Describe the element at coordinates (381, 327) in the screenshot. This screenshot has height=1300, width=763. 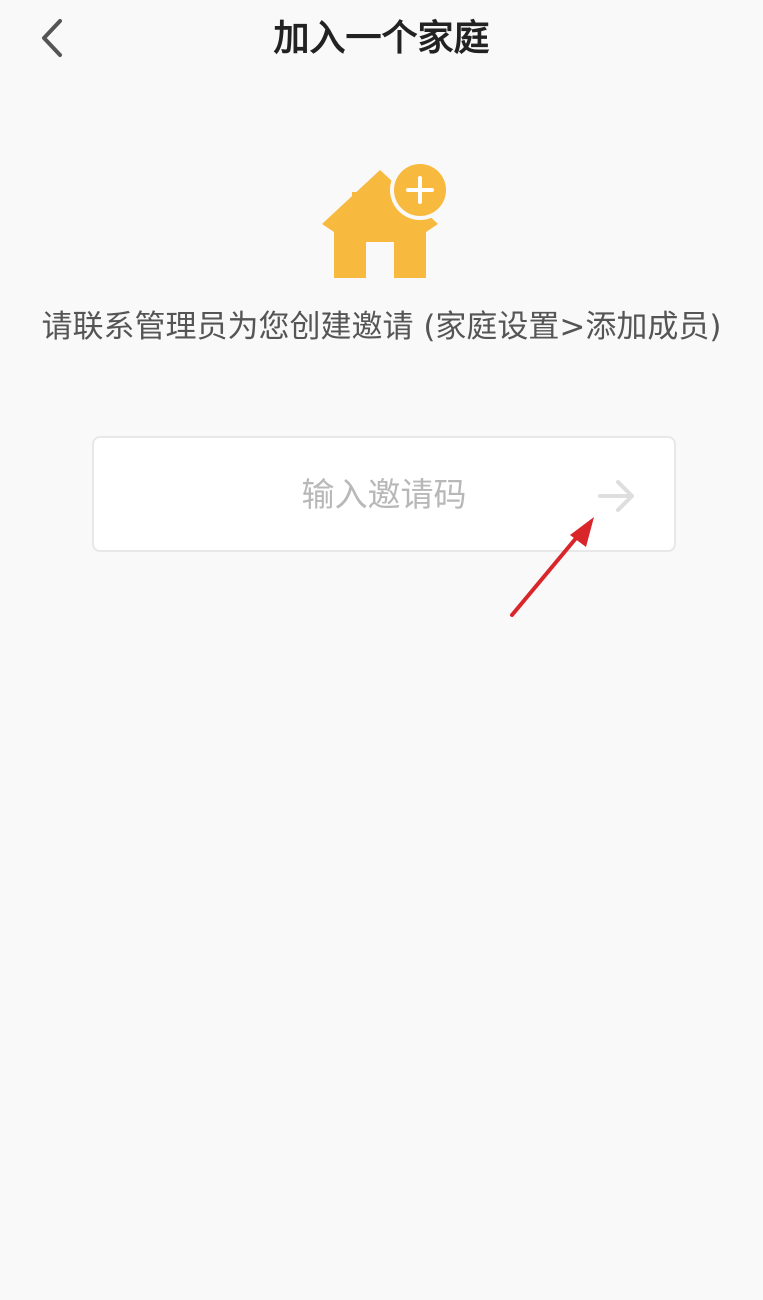
I see `instruction-text: 请联系管理员为您创建邀请 (家庭设置>添加成员)` at that location.